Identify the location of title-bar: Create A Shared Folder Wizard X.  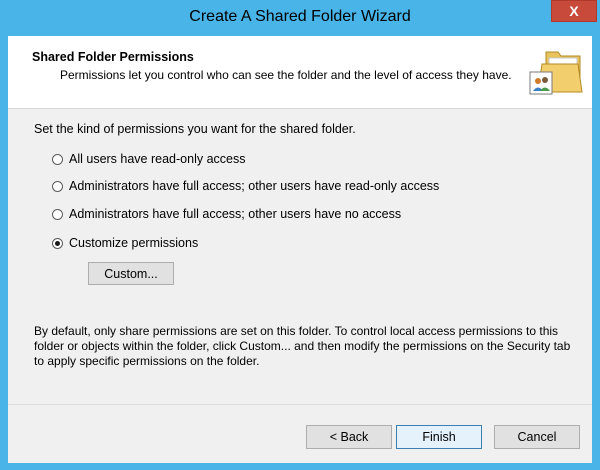
(300, 18).